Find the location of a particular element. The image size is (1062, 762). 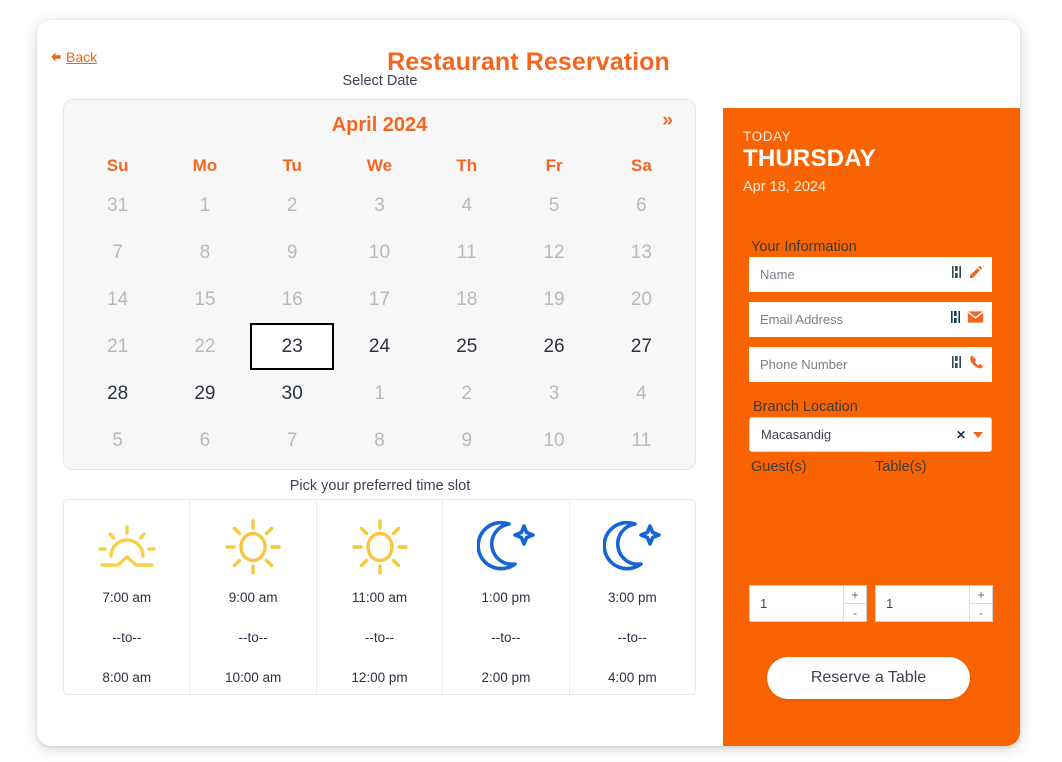

sunrise-icon is located at coordinates (127, 547).